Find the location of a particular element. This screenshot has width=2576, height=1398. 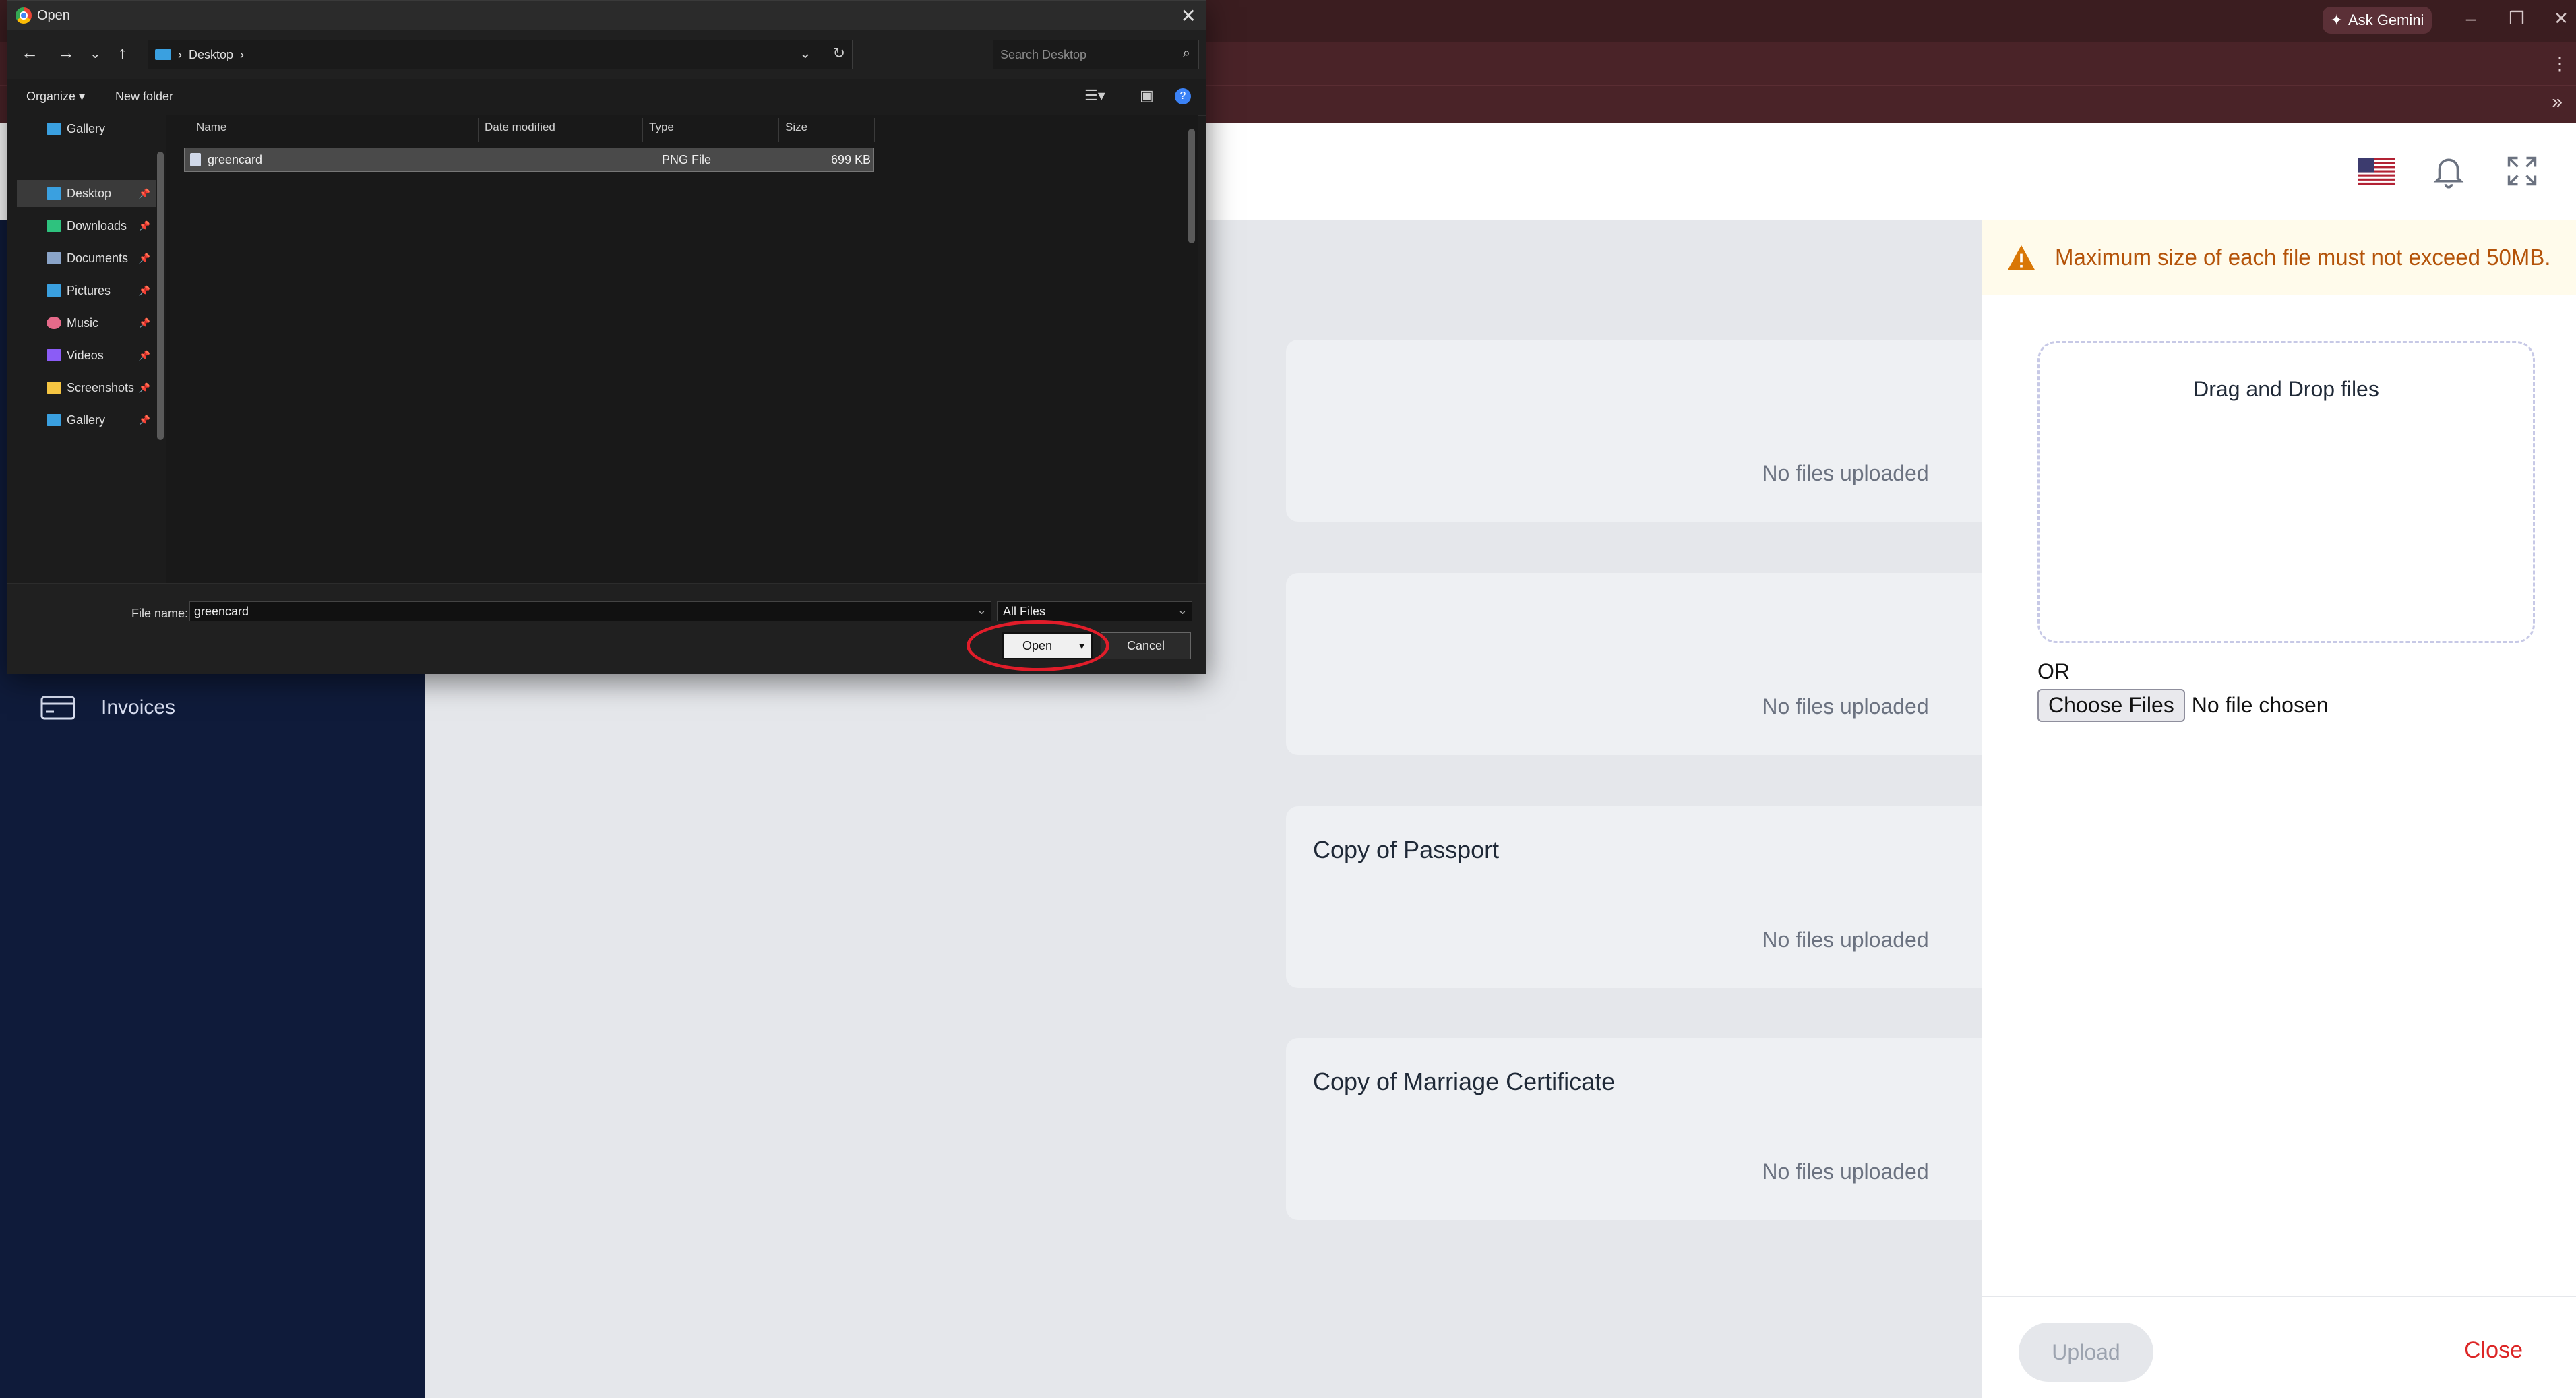

card-title: Copy of Marriage Certificate is located at coordinates (1464, 1082).